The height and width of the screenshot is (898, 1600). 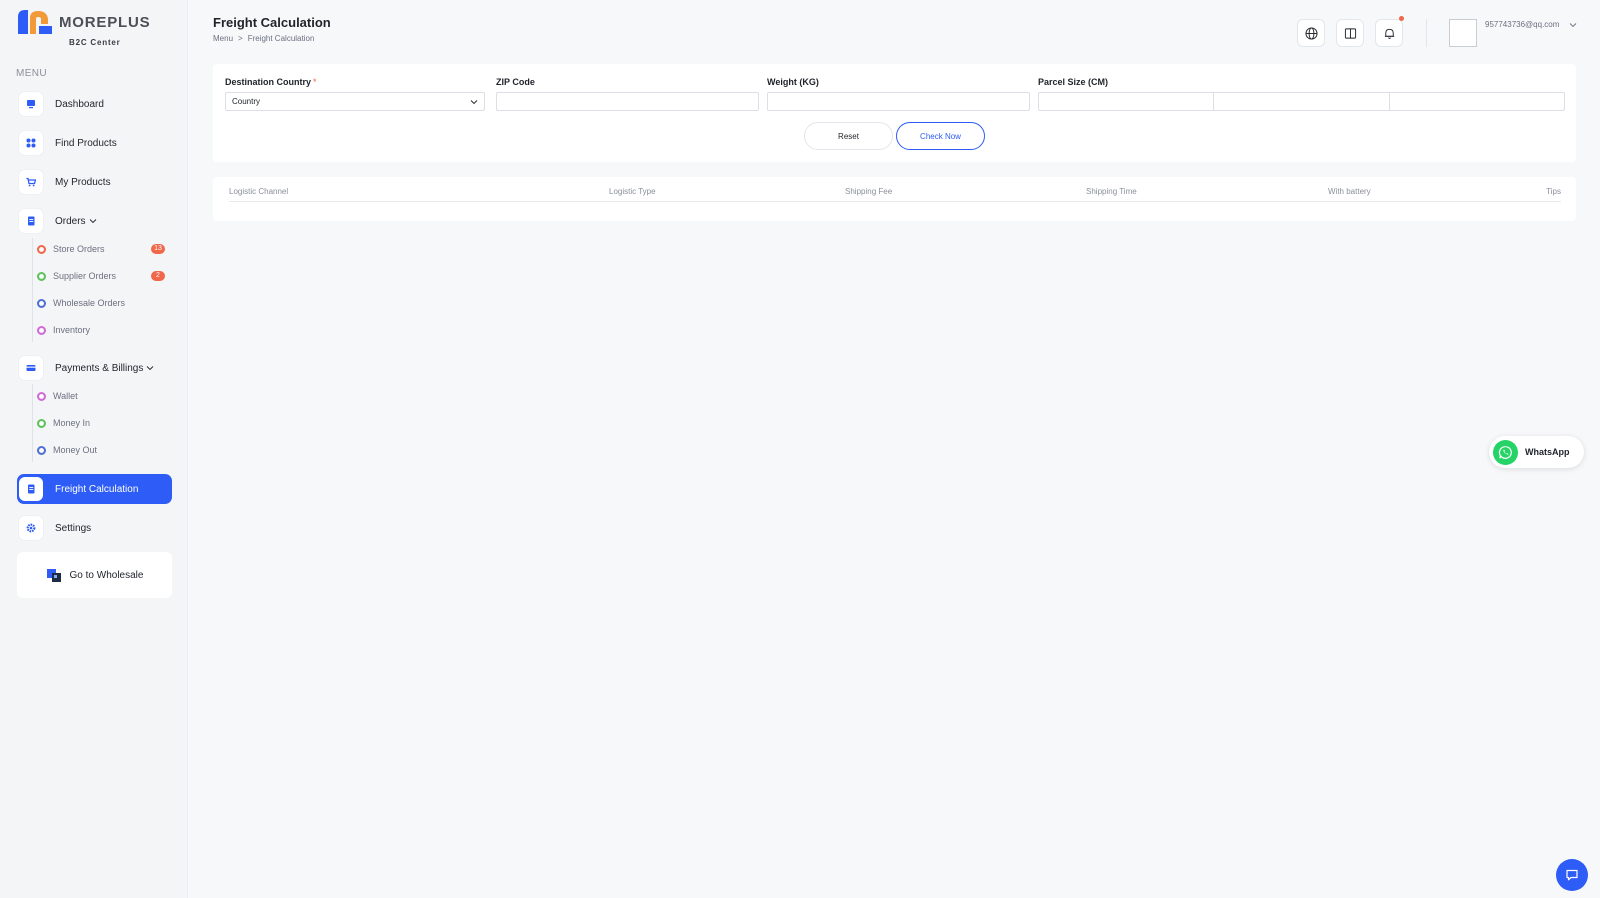 I want to click on column-header-shipping-time: Shipping Time, so click(x=1111, y=191).